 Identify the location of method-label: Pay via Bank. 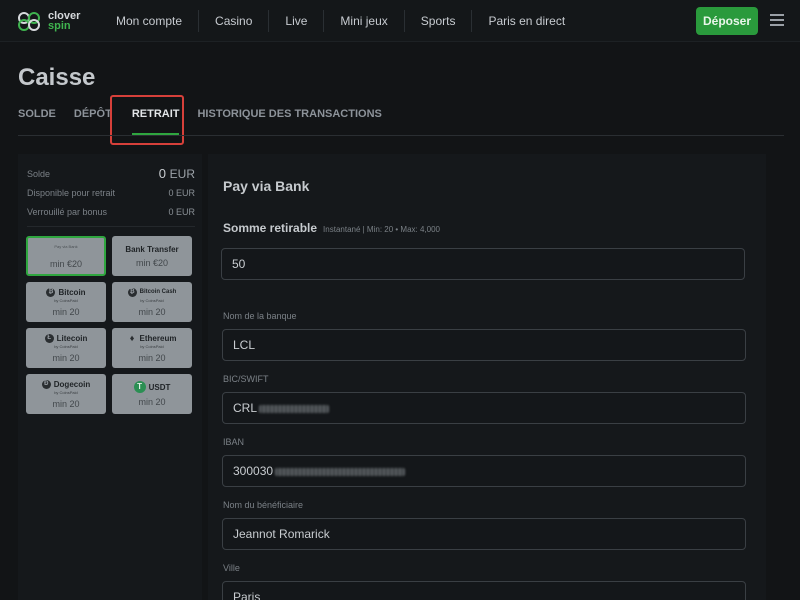
(66, 246).